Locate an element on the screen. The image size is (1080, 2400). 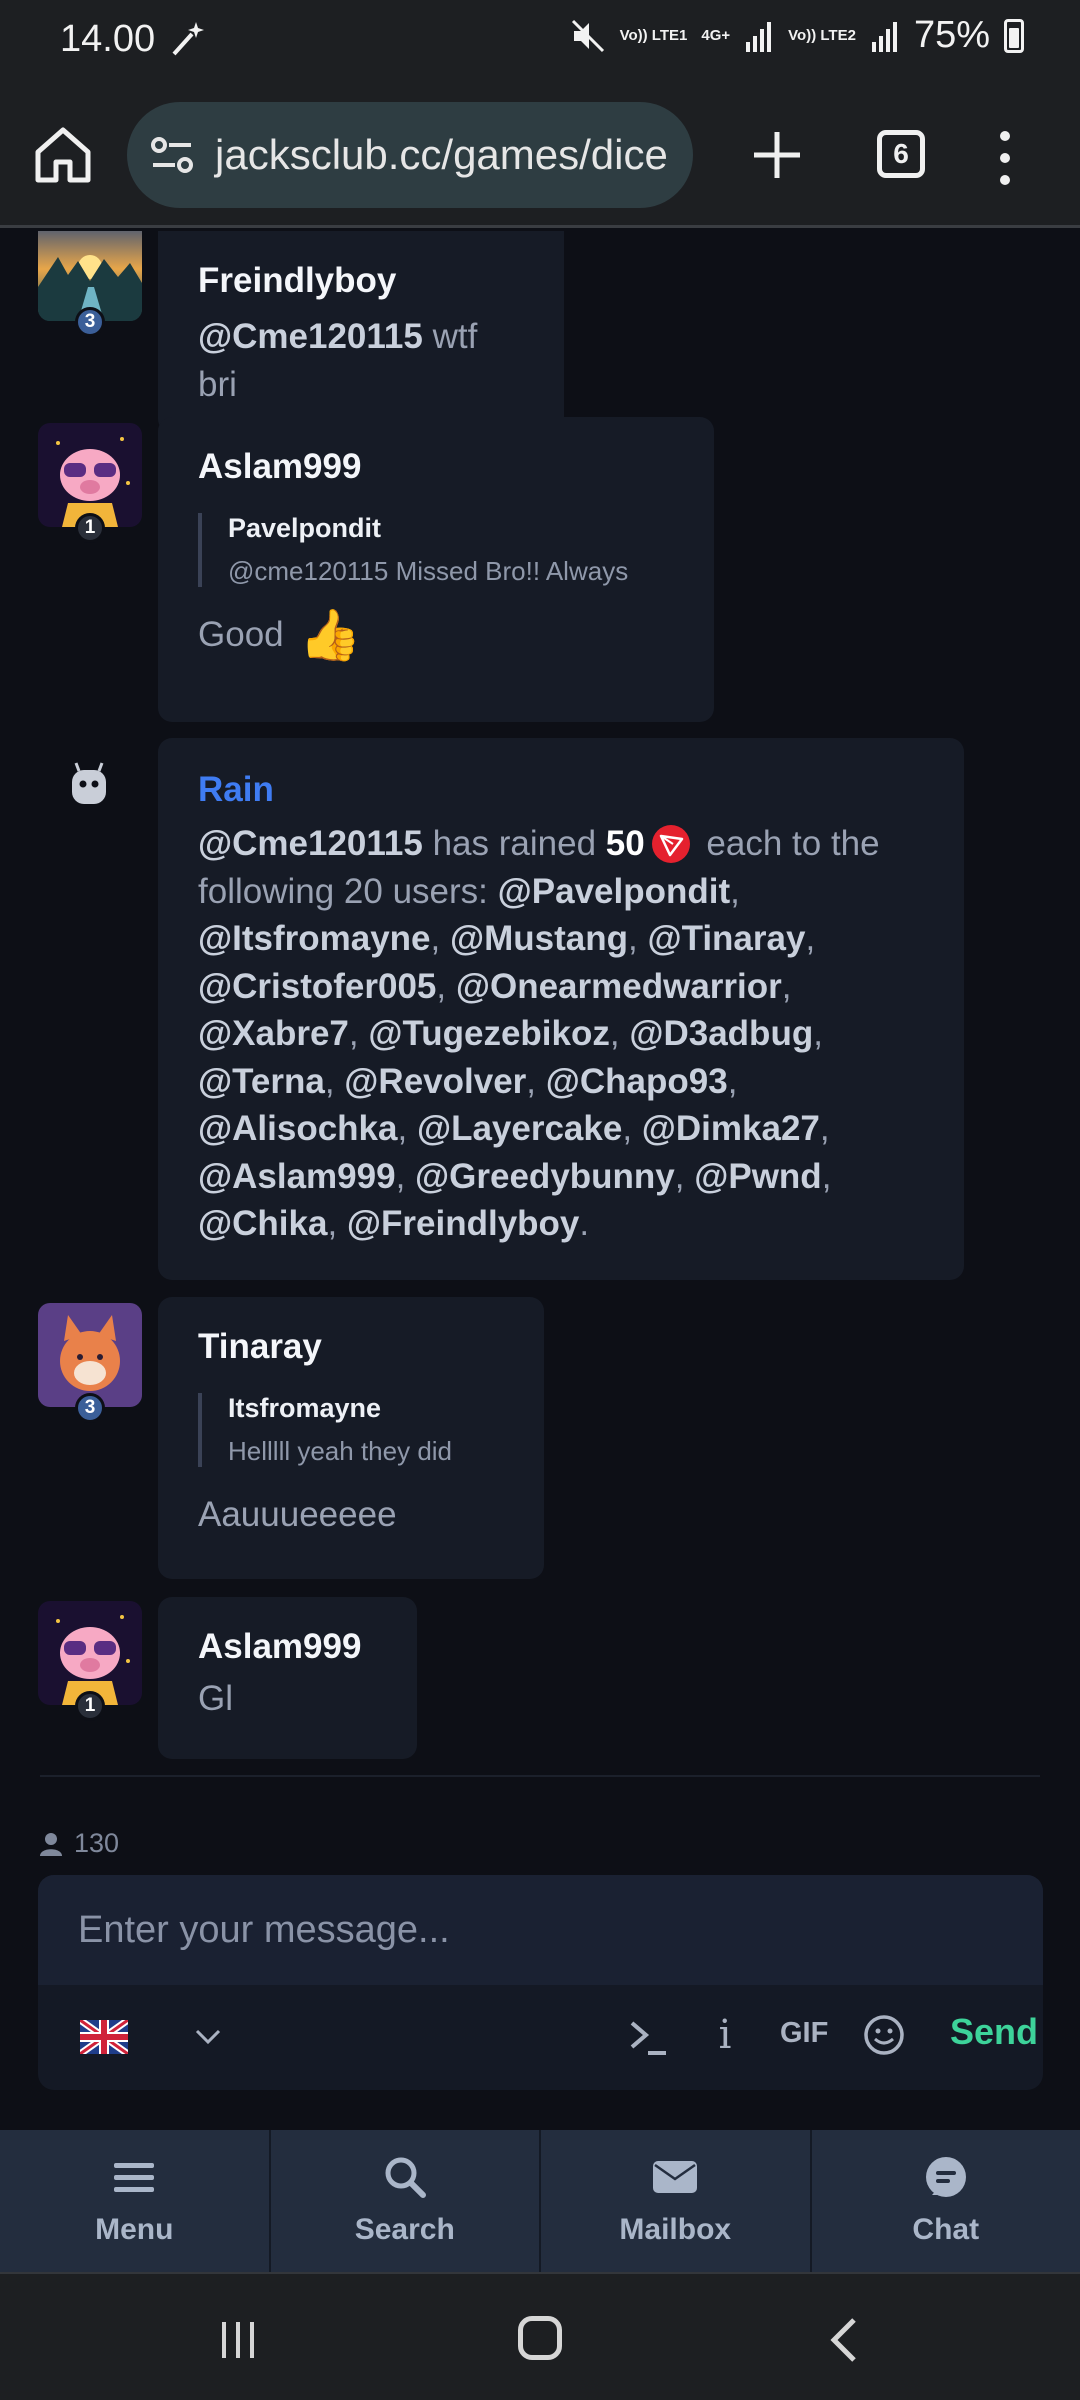
url-text: jacksclub.cc/games/dice is located at coordinates (441, 154).